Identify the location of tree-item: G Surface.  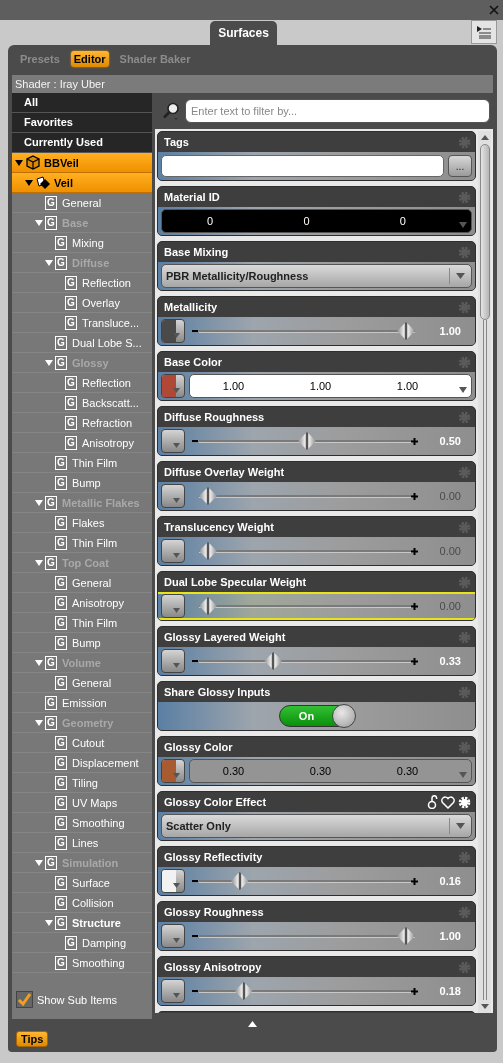
(82, 883).